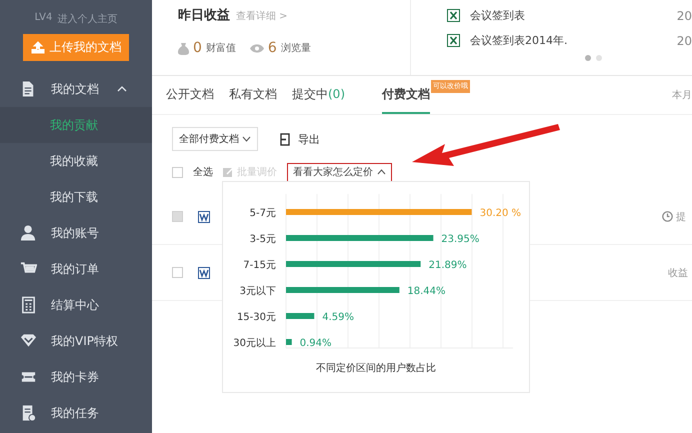 Image resolution: width=692 pixels, height=433 pixels. Describe the element at coordinates (678, 273) in the screenshot. I see `status-label: 收益` at that location.